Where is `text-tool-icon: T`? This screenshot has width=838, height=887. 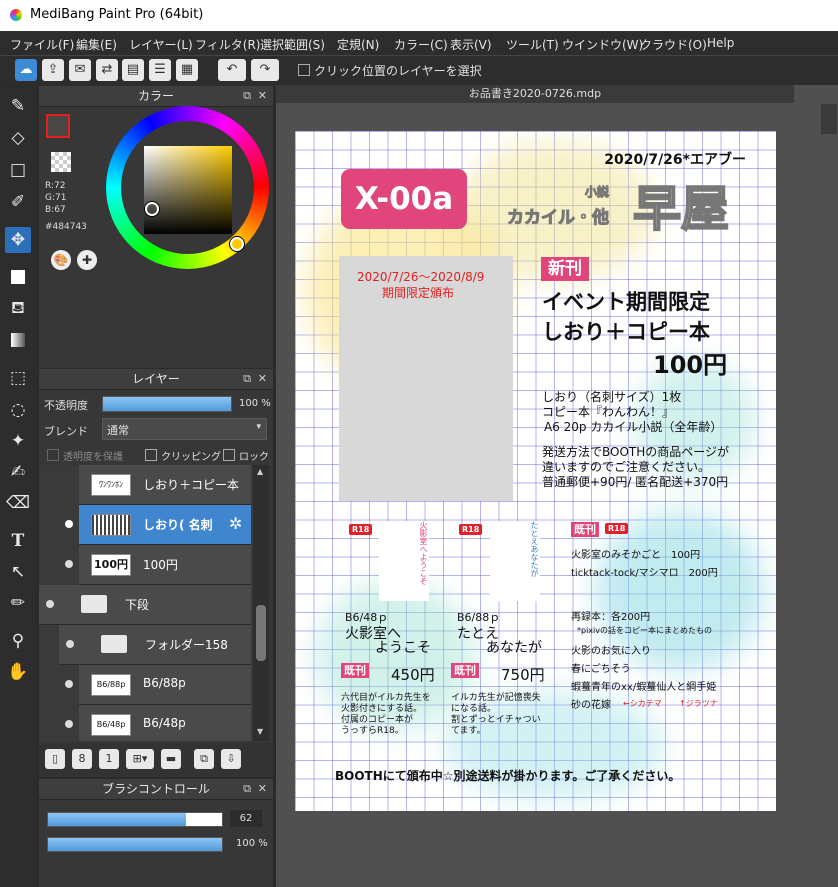 text-tool-icon: T is located at coordinates (18, 541).